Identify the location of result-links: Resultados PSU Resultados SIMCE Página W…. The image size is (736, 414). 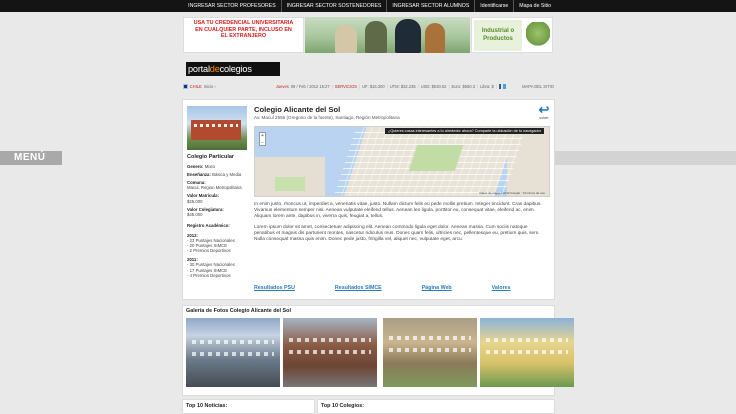
(402, 288).